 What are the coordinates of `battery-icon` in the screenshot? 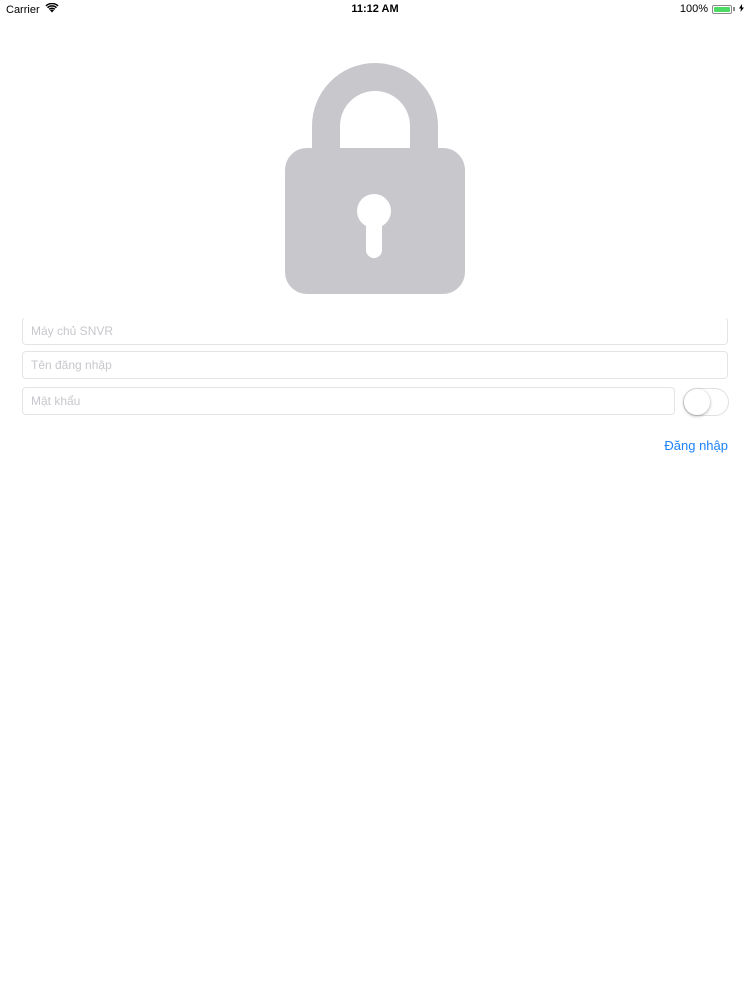 It's located at (722, 9).